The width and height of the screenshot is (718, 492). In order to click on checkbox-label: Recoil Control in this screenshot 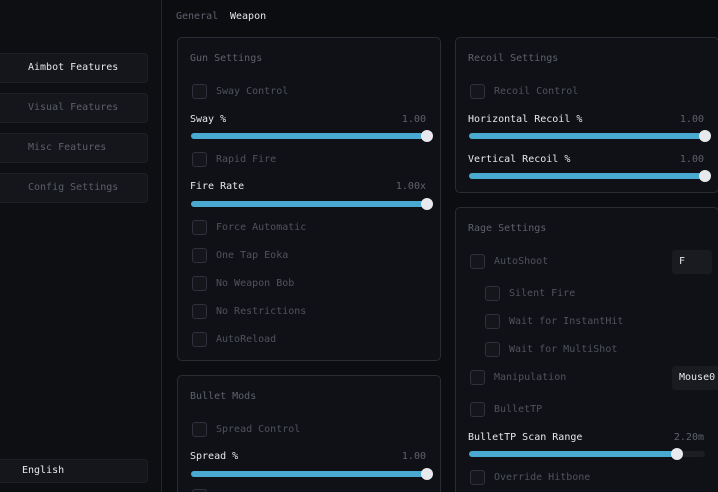, I will do `click(536, 91)`.